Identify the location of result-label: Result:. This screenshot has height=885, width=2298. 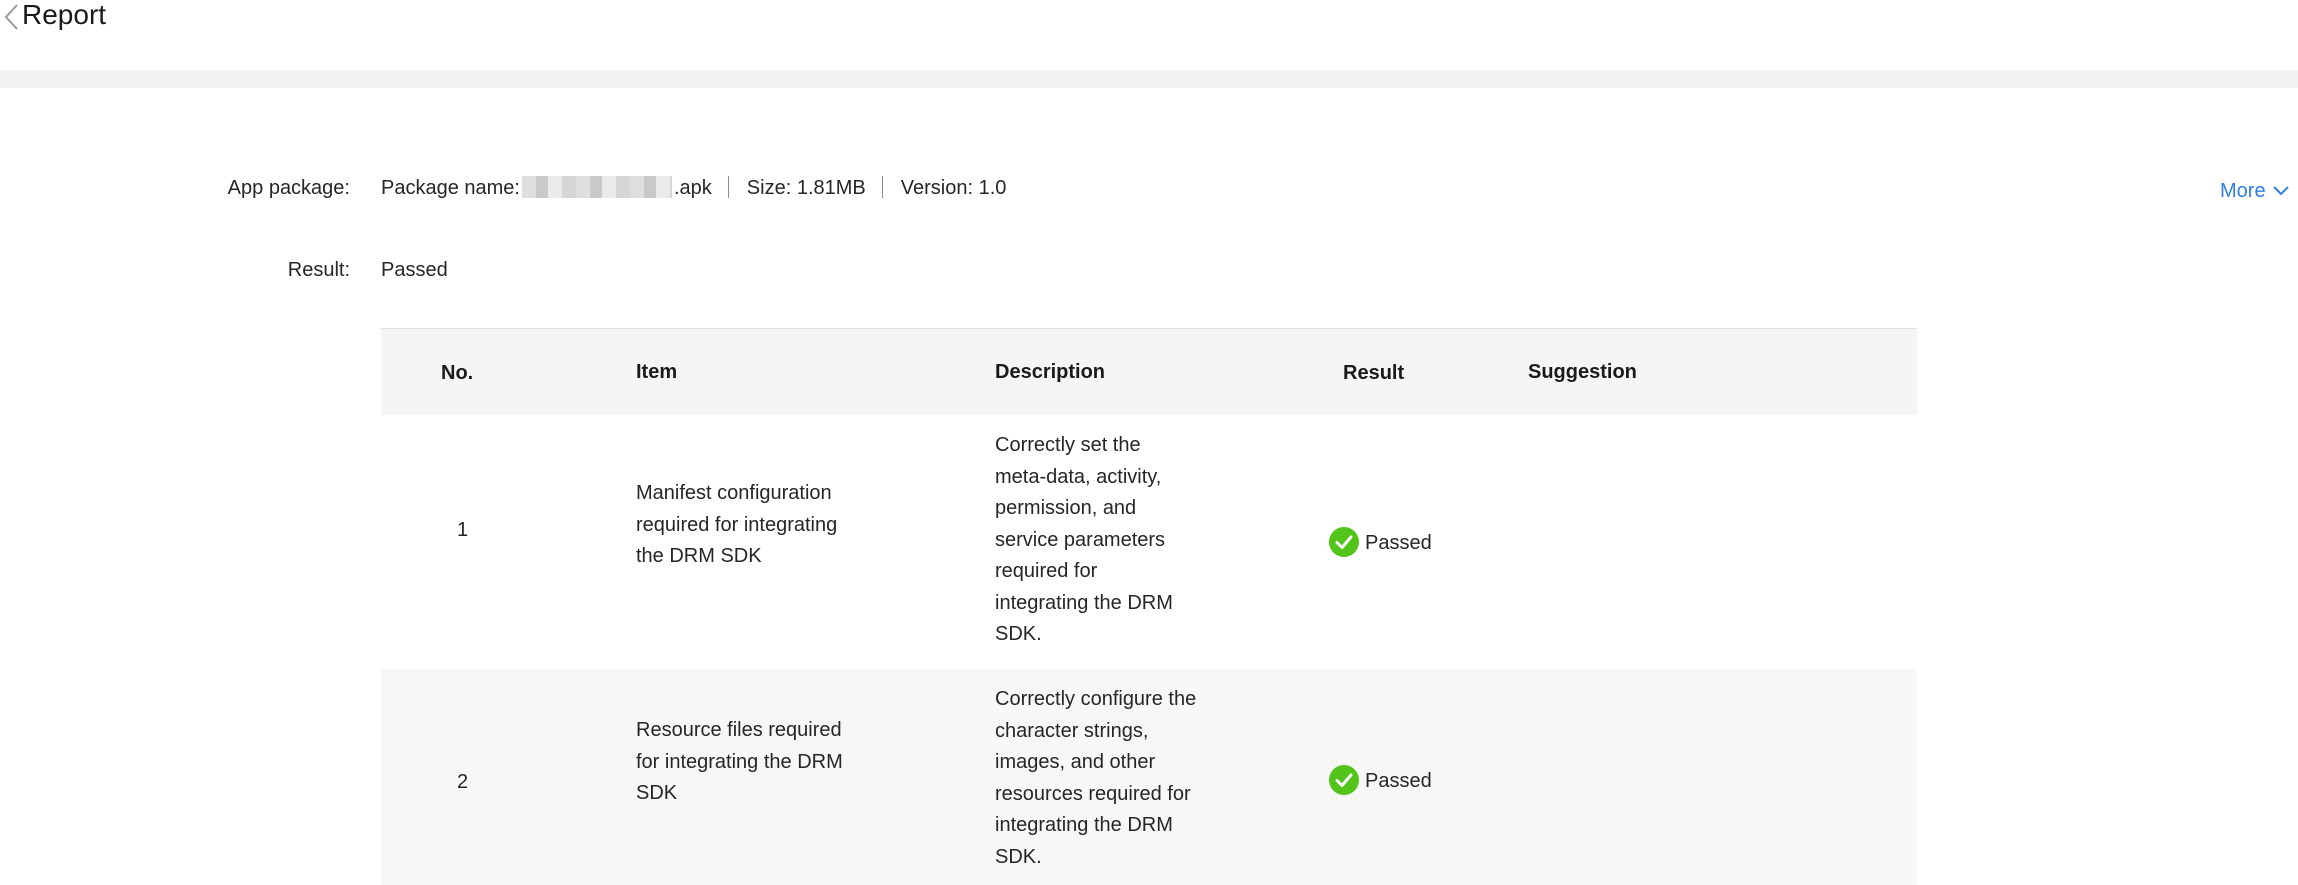
(318, 270).